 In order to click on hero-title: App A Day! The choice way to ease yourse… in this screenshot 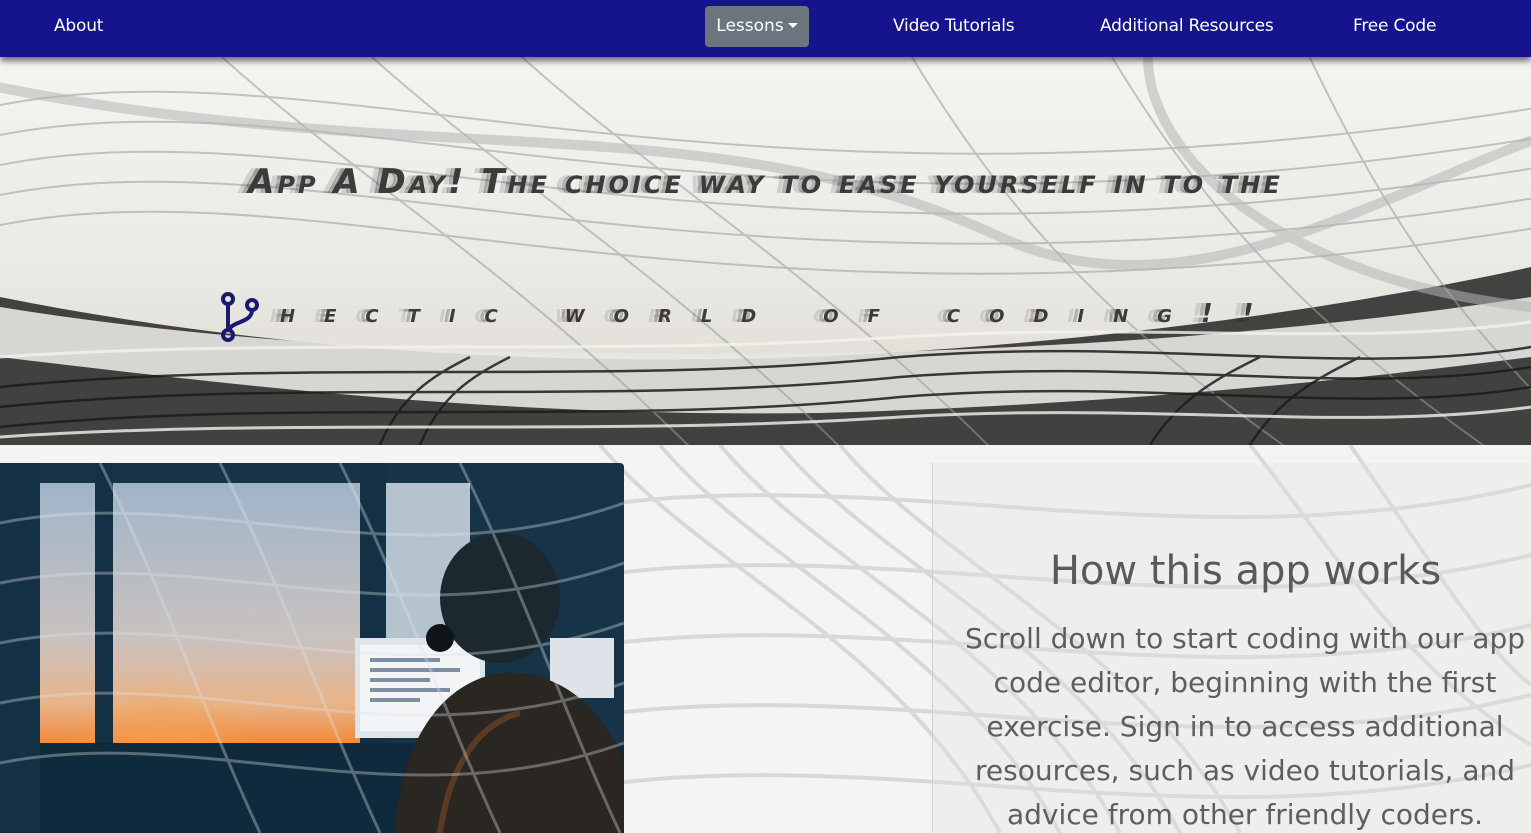, I will do `click(765, 182)`.